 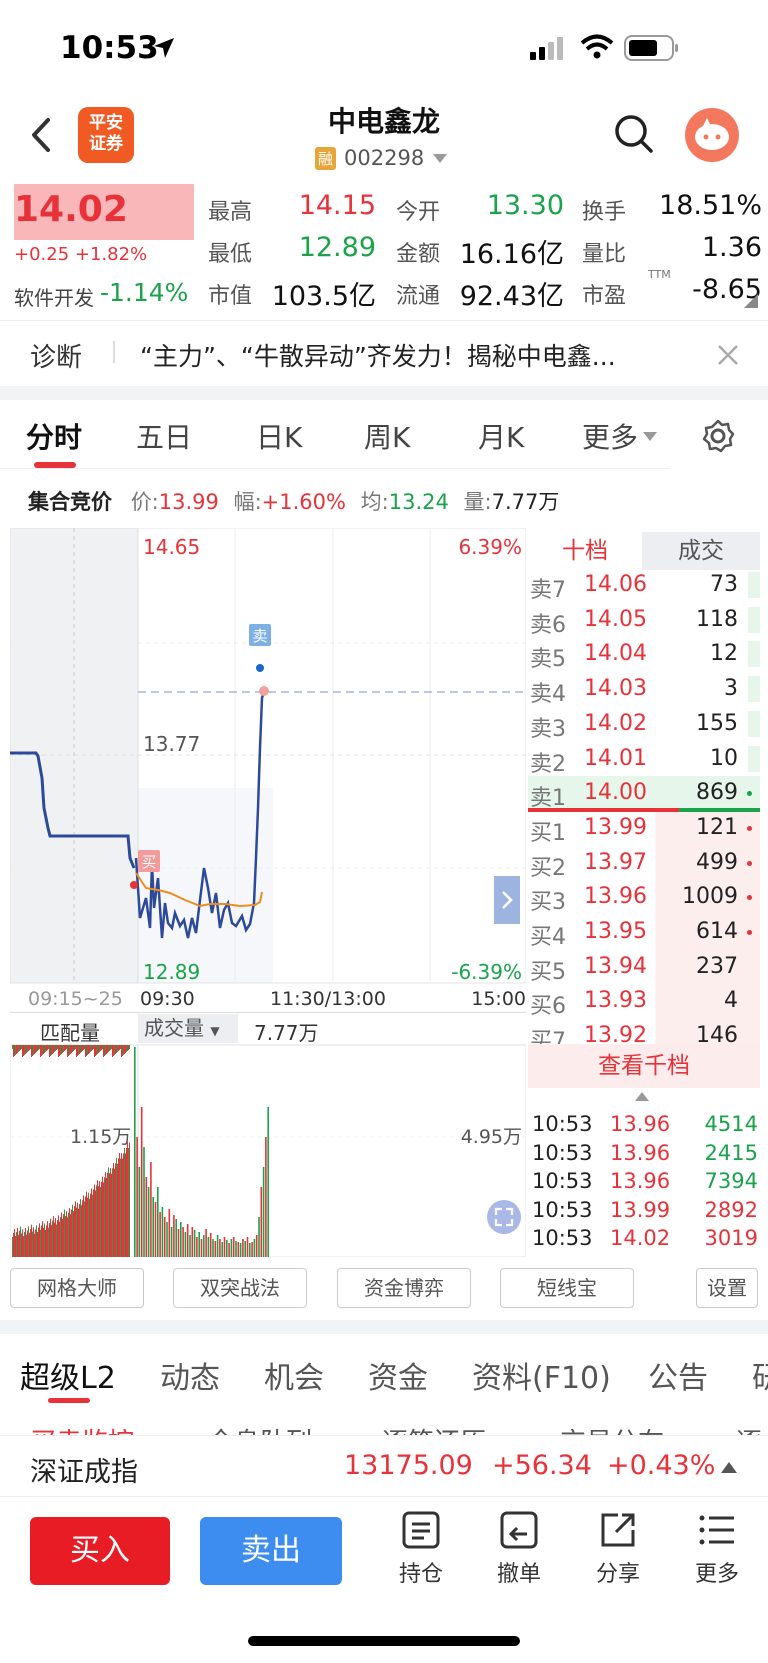 I want to click on tab-daily-k: 日K, so click(x=279, y=436).